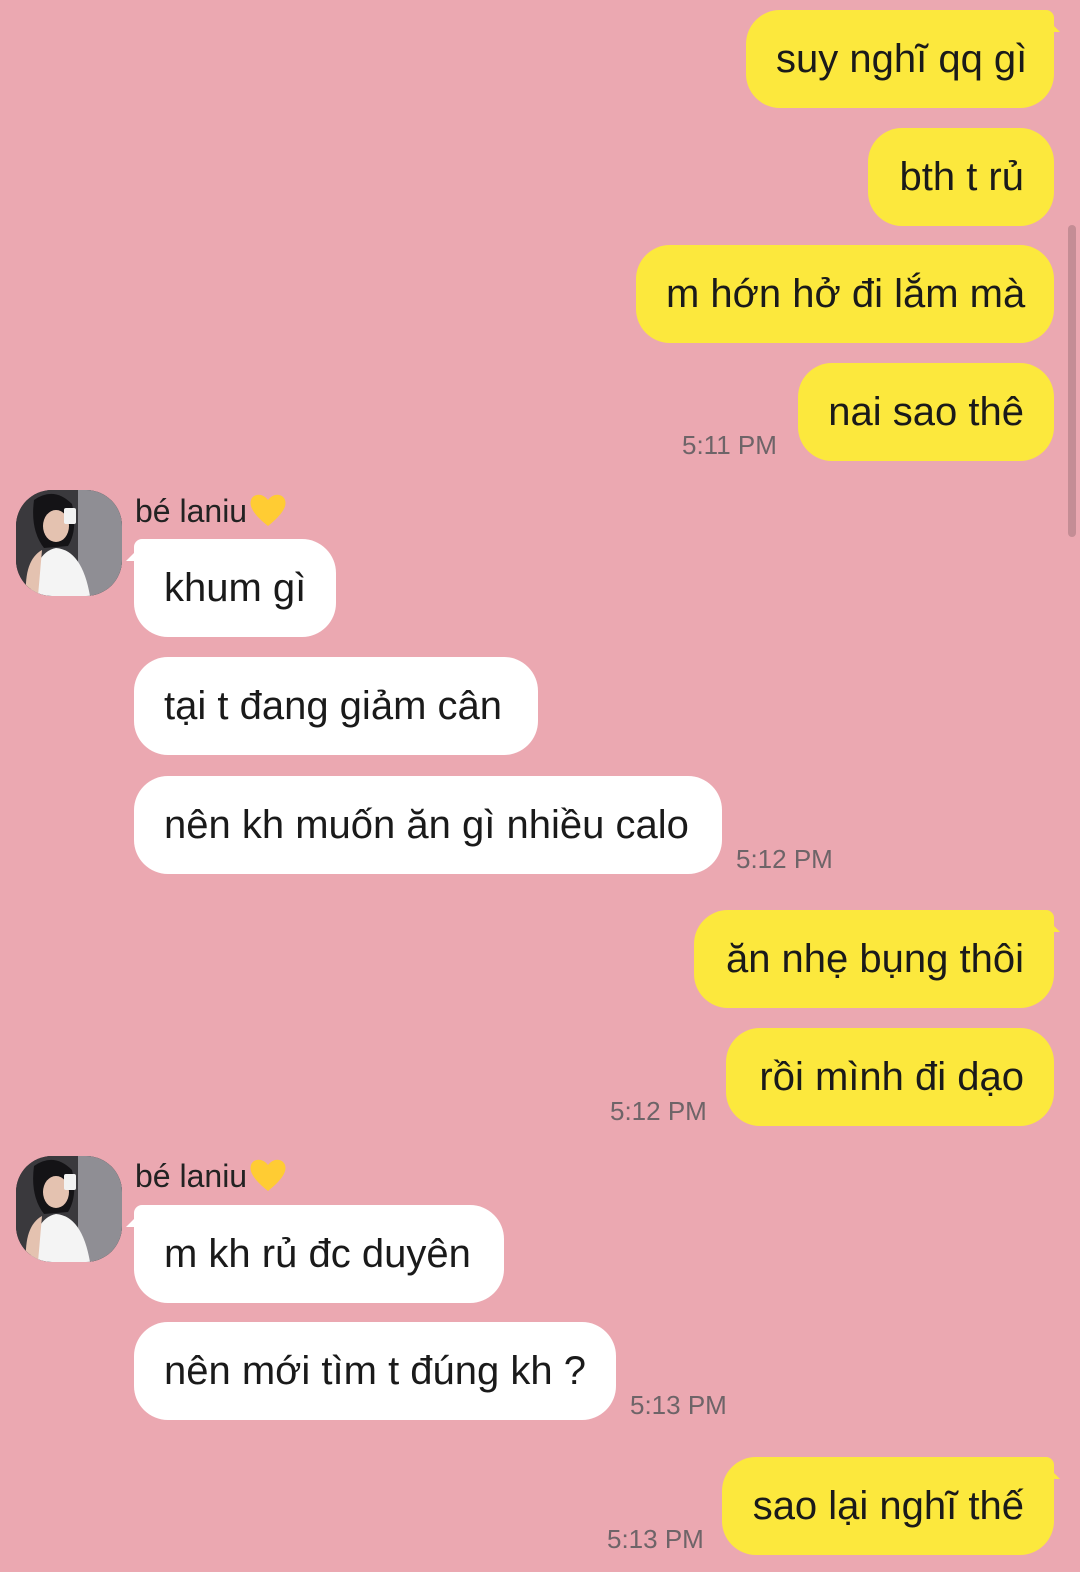 This screenshot has width=1080, height=1572. Describe the element at coordinates (1072, 381) in the screenshot. I see `scrollbar-thumb` at that location.